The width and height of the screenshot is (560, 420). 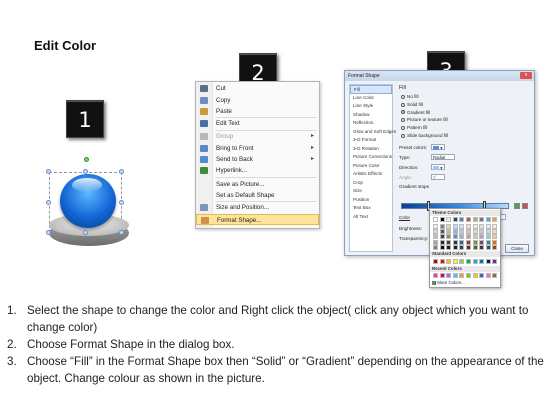 What do you see at coordinates (443, 157) in the screenshot?
I see `type-dropdown: Radial` at bounding box center [443, 157].